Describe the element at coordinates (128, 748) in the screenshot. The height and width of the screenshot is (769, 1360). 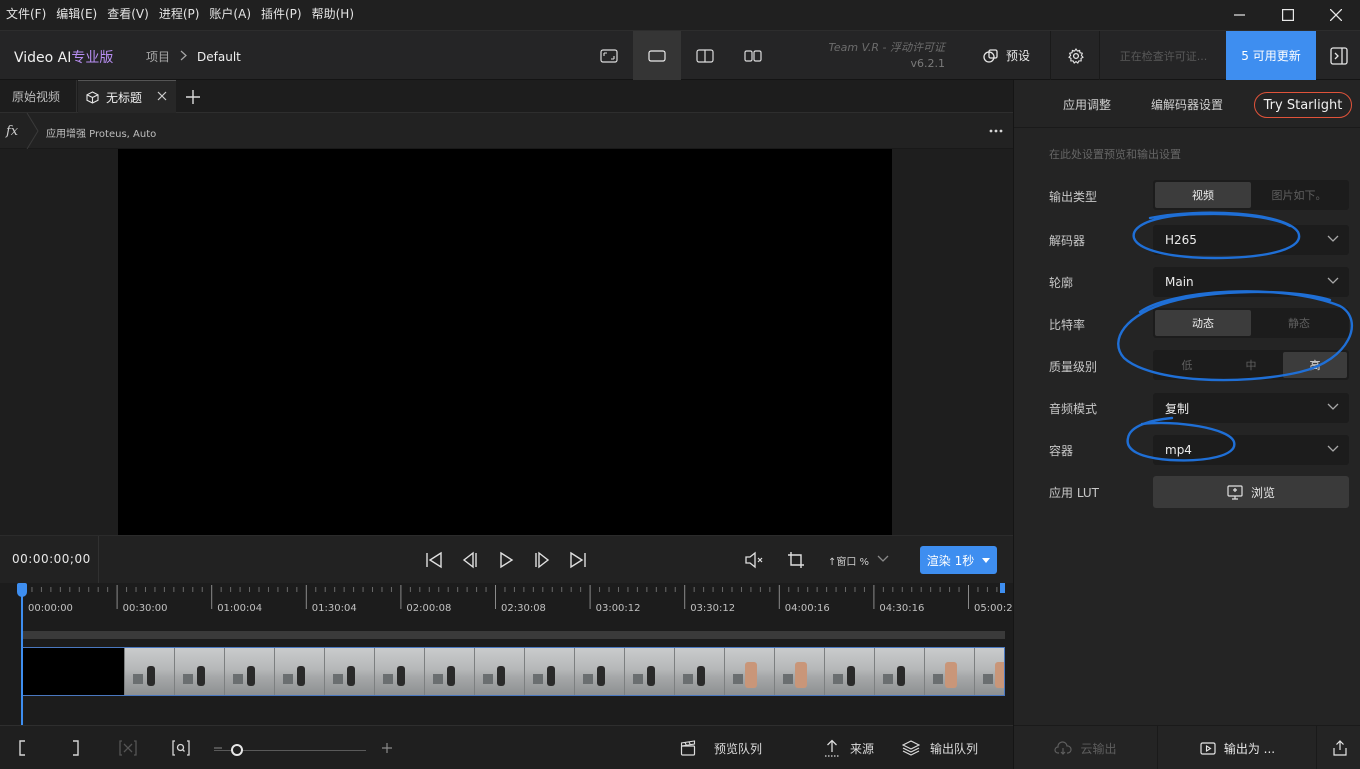
I see `clear-range-button` at that location.